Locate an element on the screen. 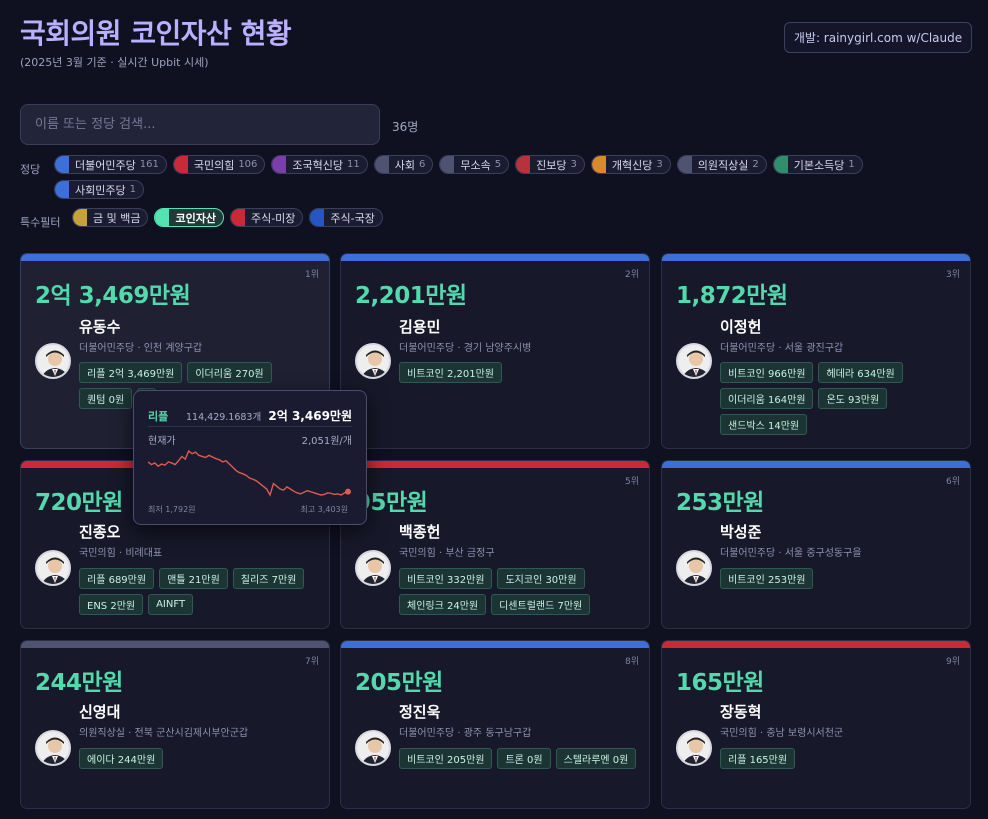 Image resolution: width=988 pixels, height=819 pixels. coin-tag: 비트코인 966만원 is located at coordinates (767, 372).